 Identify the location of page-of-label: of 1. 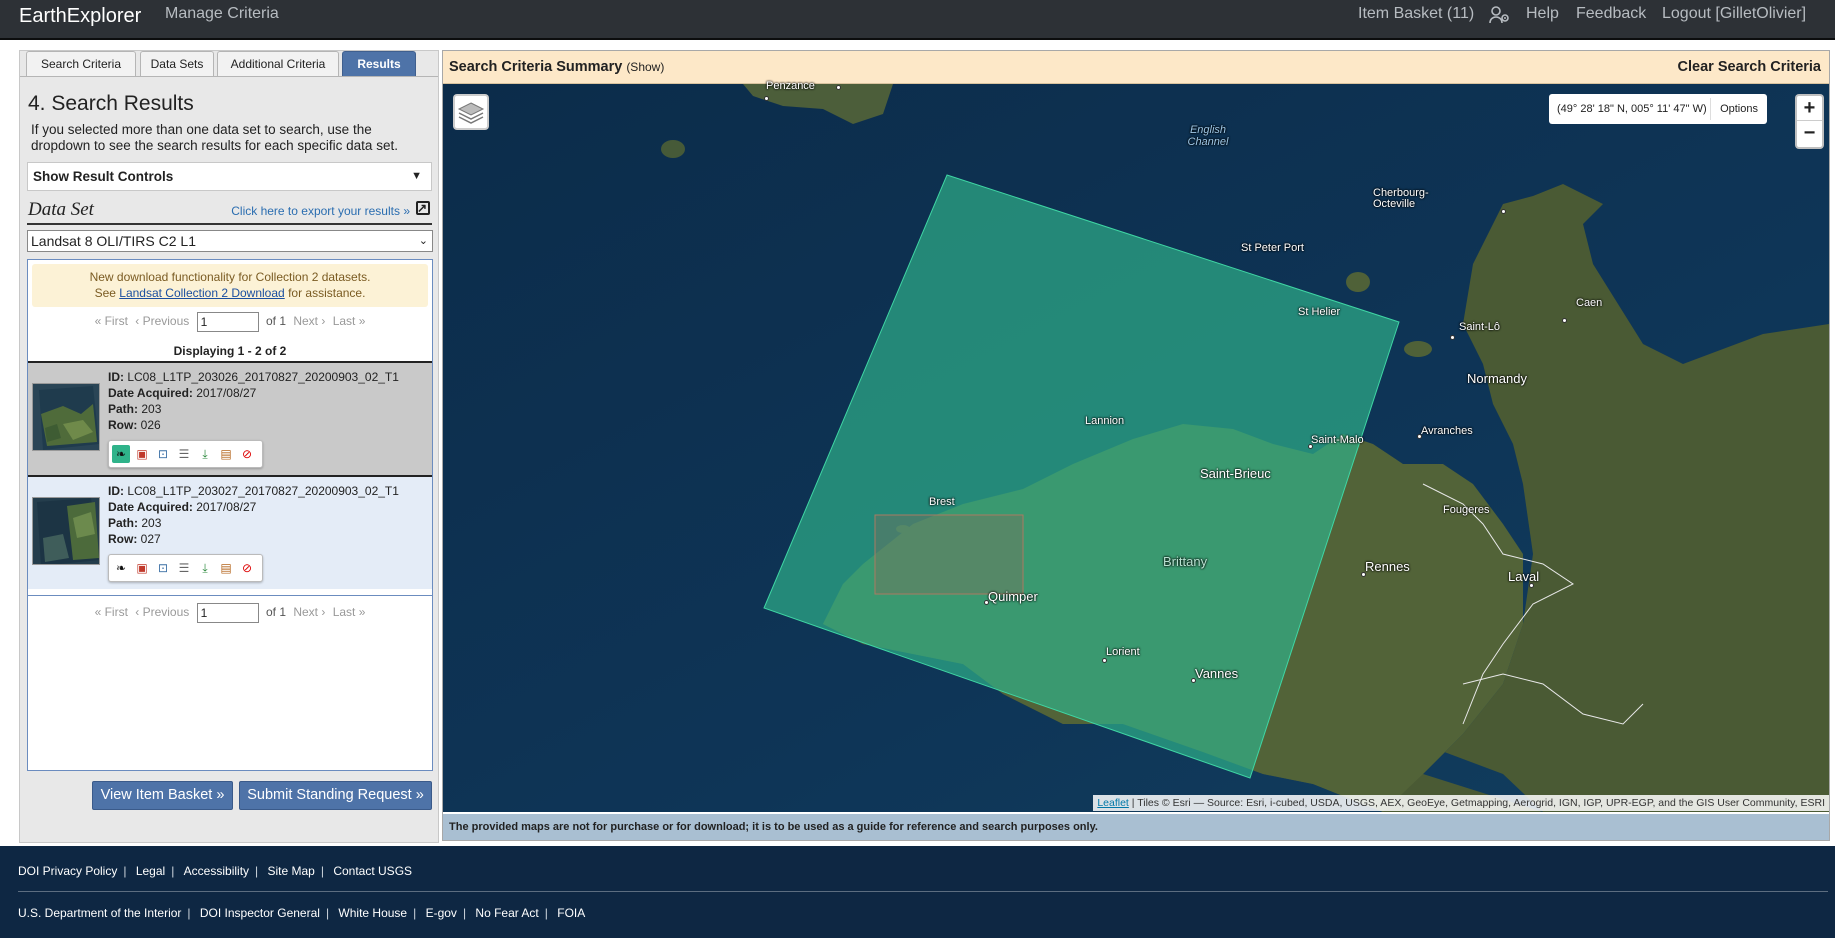
(275, 612).